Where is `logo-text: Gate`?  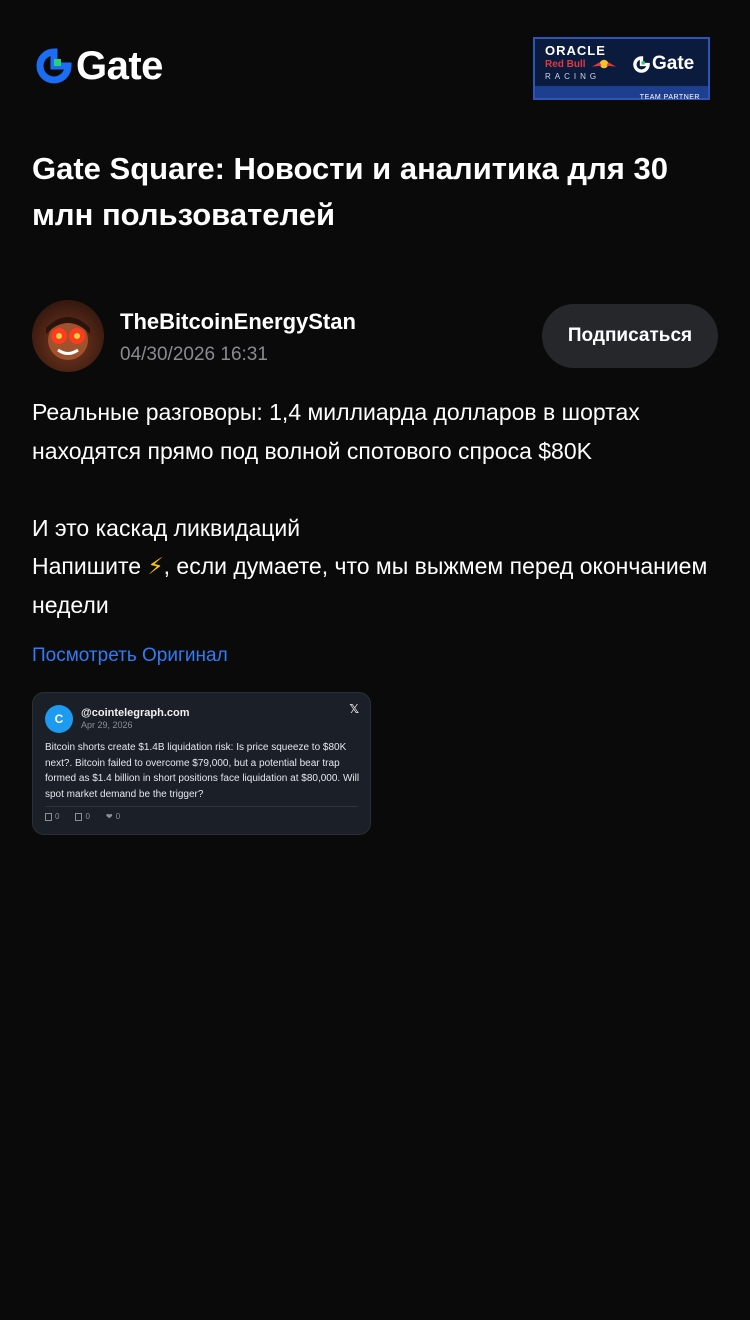 logo-text: Gate is located at coordinates (119, 66).